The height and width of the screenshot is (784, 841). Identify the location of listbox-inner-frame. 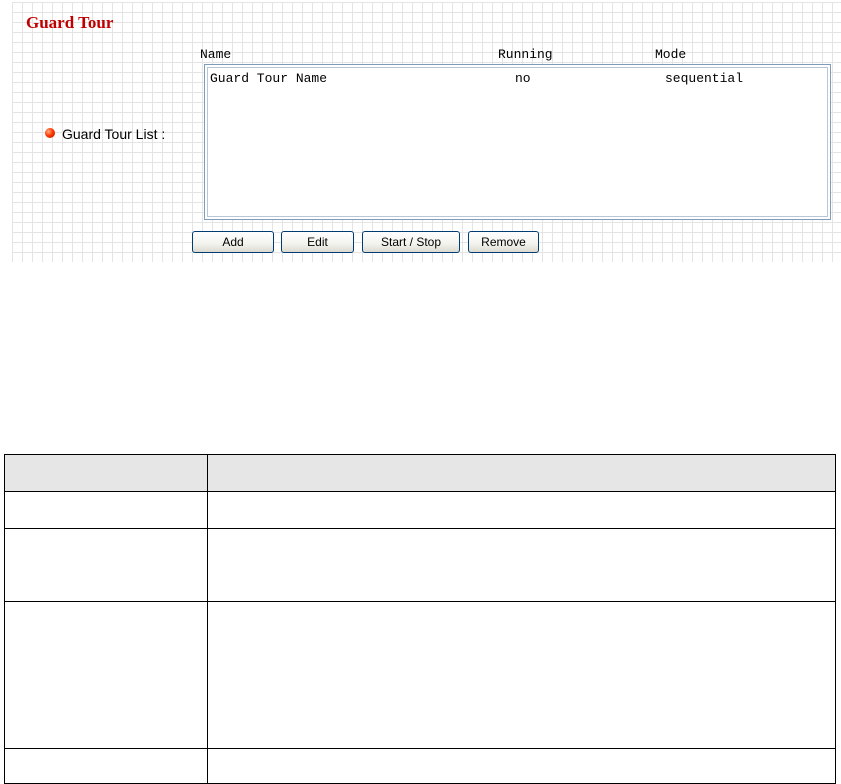
(517, 142).